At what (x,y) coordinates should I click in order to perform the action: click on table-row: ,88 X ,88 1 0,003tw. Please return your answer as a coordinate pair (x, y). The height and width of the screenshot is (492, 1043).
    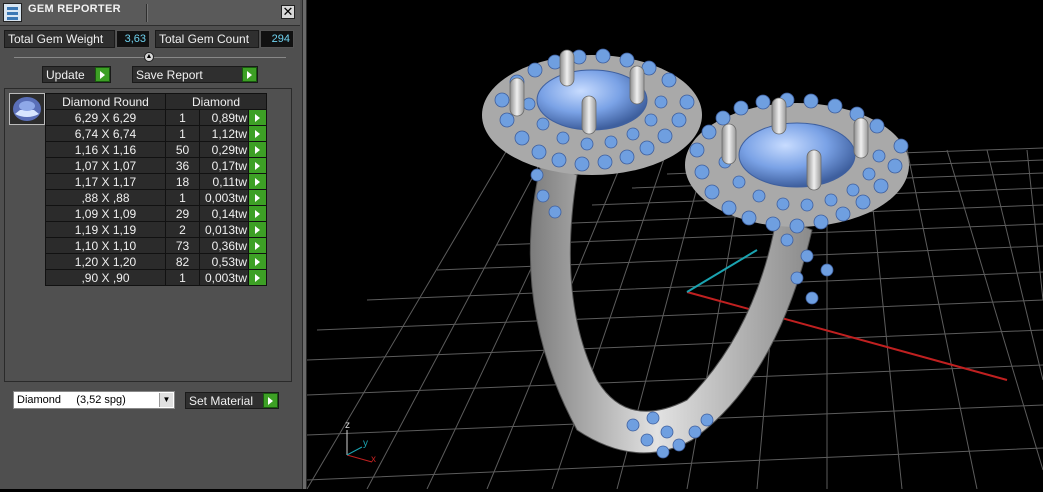
    Looking at the image, I should click on (156, 197).